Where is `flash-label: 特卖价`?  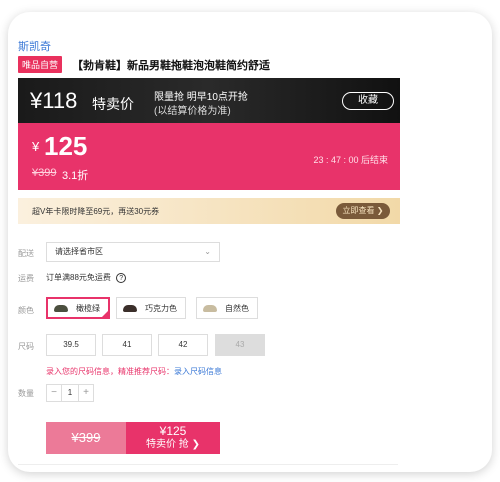
flash-label: 特卖价 is located at coordinates (113, 104).